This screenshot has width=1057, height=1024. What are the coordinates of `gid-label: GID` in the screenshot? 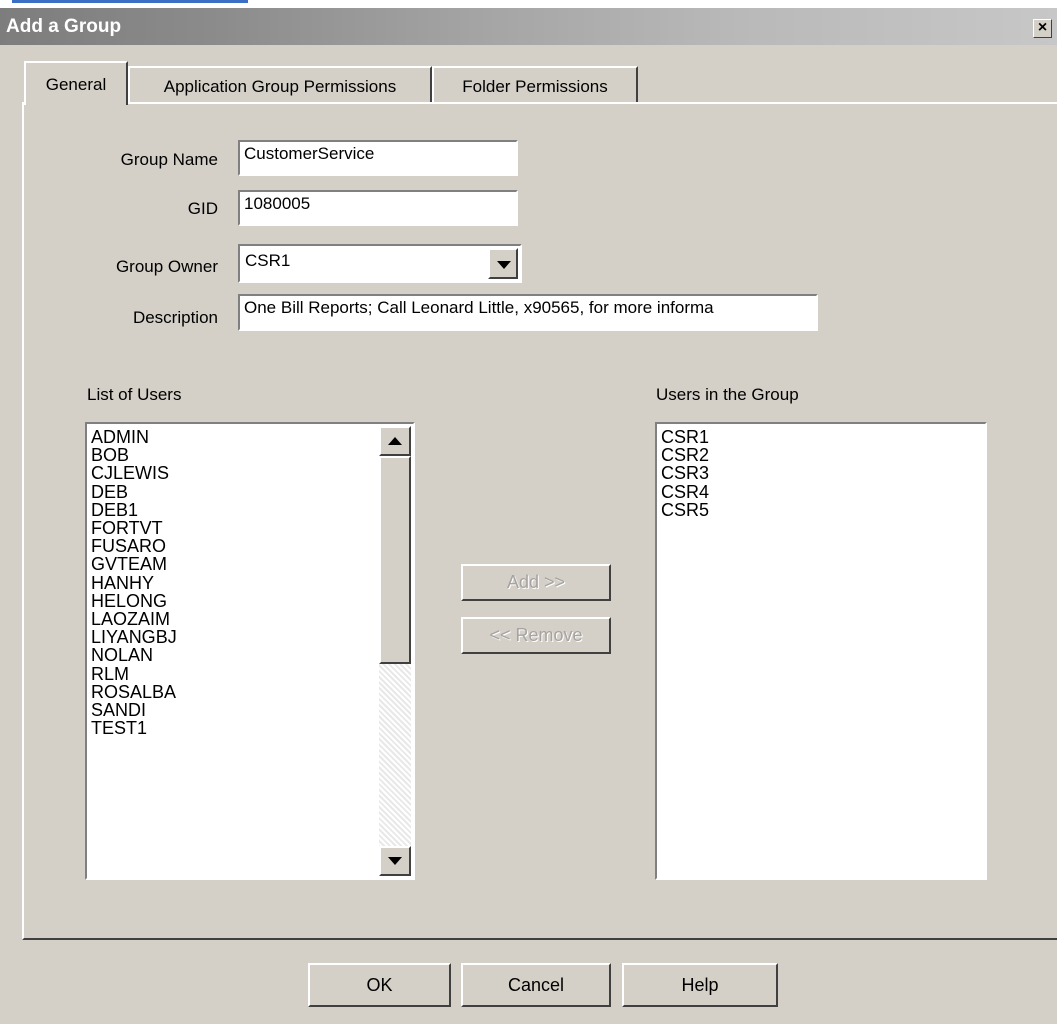 It's located at (202, 208).